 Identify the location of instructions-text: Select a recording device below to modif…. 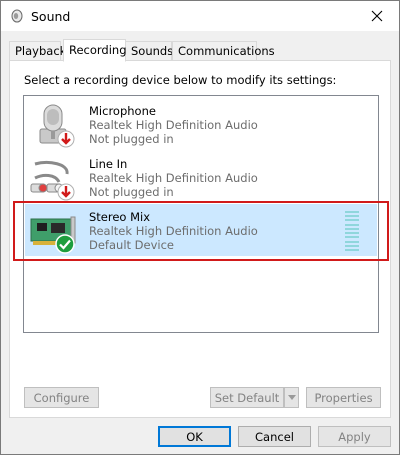
(180, 80).